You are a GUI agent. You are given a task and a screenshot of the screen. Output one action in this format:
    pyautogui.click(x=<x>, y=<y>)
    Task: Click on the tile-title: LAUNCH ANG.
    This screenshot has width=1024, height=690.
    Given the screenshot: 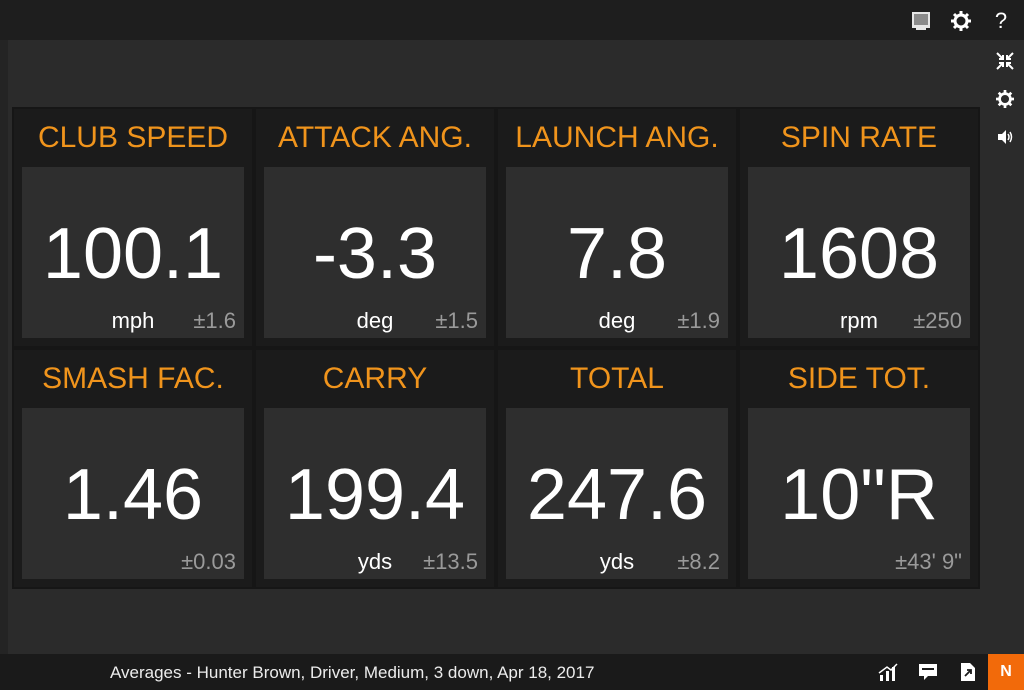 What is the action you would take?
    pyautogui.click(x=617, y=137)
    